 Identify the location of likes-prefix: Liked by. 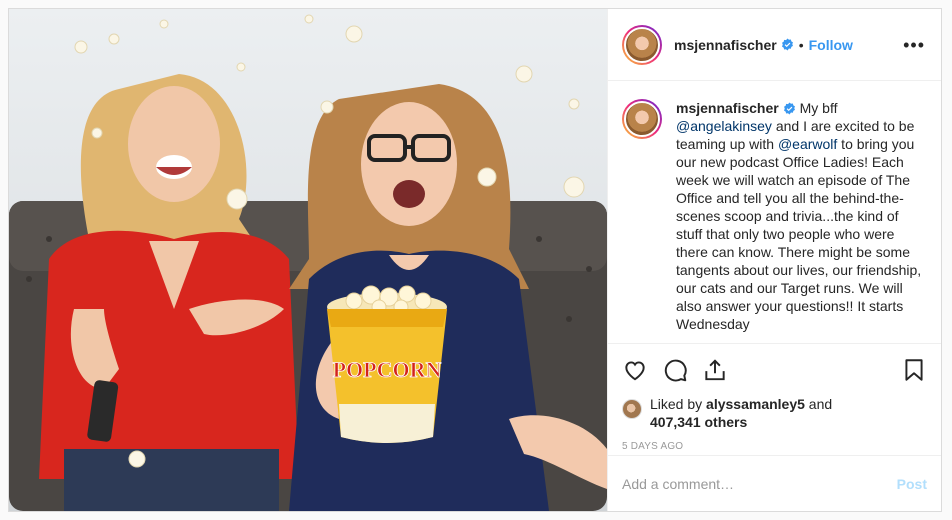
(678, 404).